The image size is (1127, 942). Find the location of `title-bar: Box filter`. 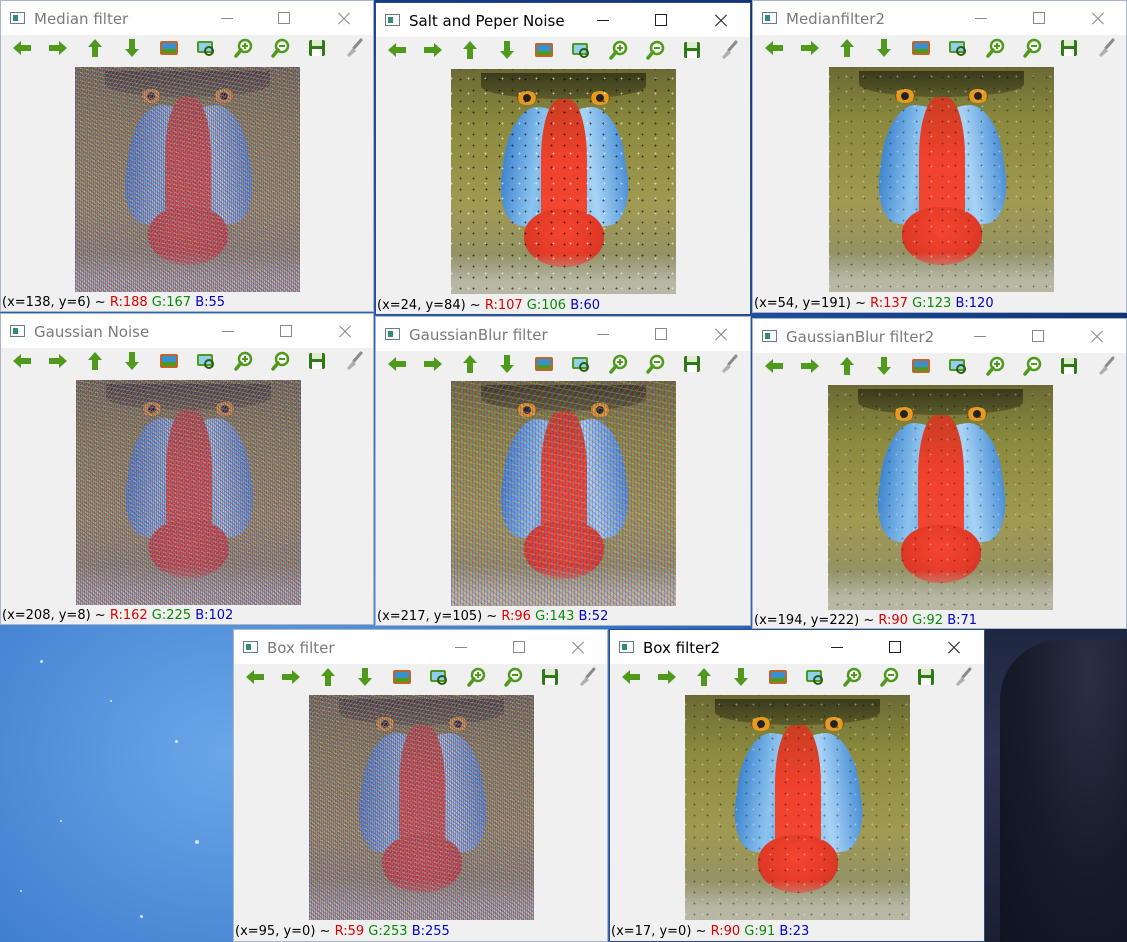

title-bar: Box filter is located at coordinates (420, 647).